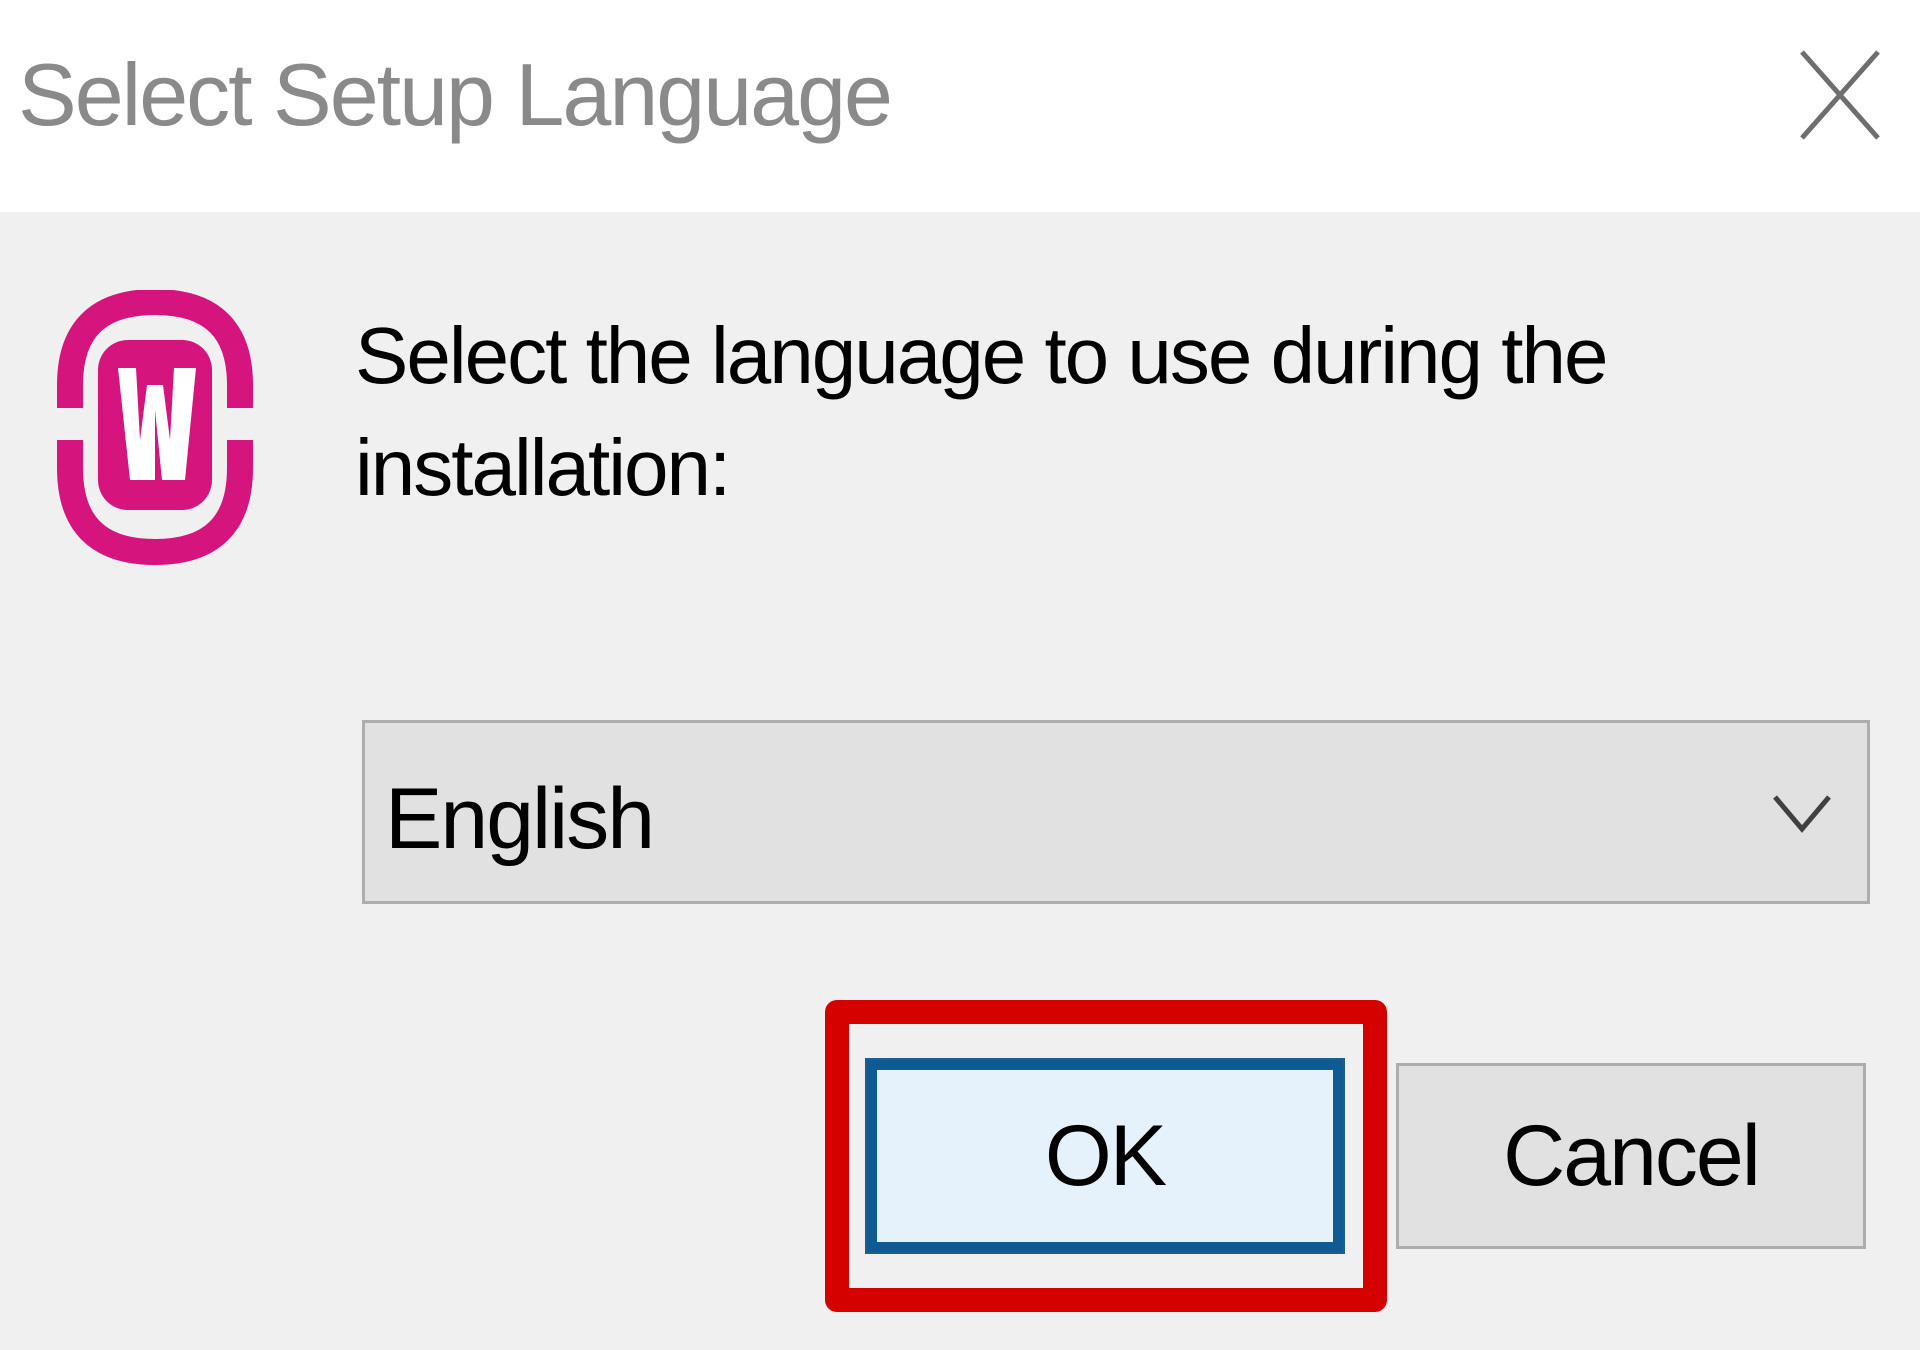  Describe the element at coordinates (1105, 1156) in the screenshot. I see `ok-button: OK` at that location.